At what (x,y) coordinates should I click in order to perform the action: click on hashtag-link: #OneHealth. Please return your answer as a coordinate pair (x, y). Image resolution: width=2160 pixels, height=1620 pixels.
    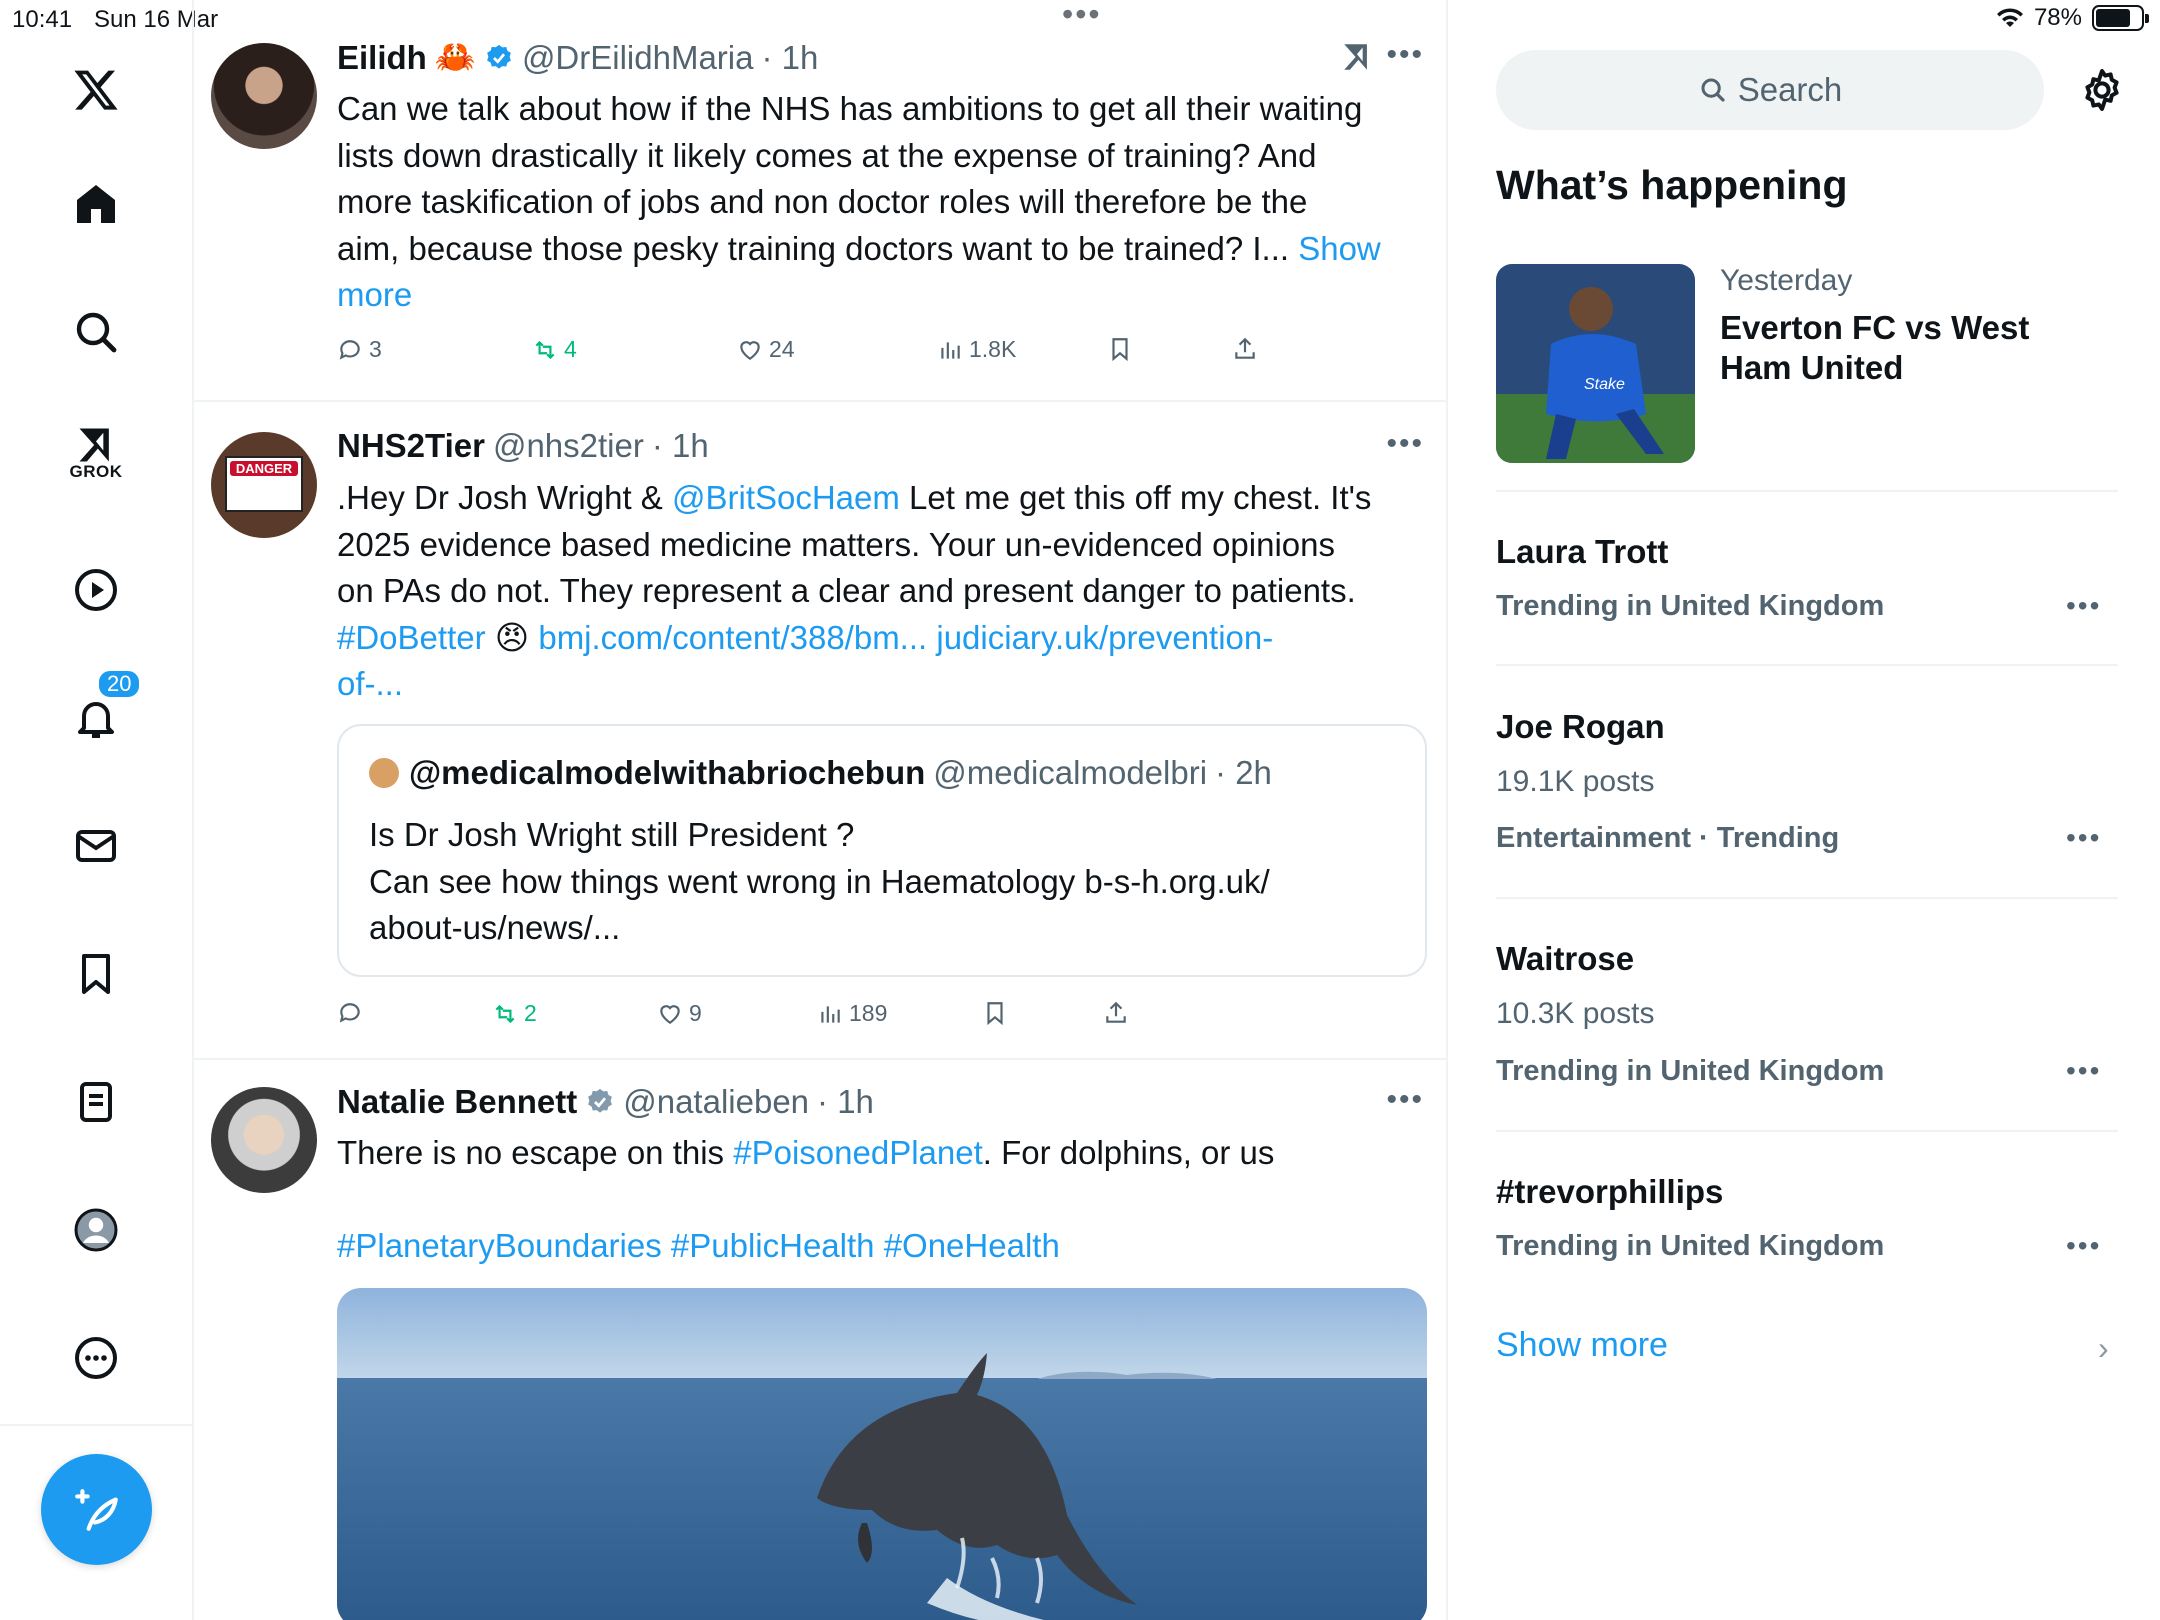
    Looking at the image, I should click on (972, 1245).